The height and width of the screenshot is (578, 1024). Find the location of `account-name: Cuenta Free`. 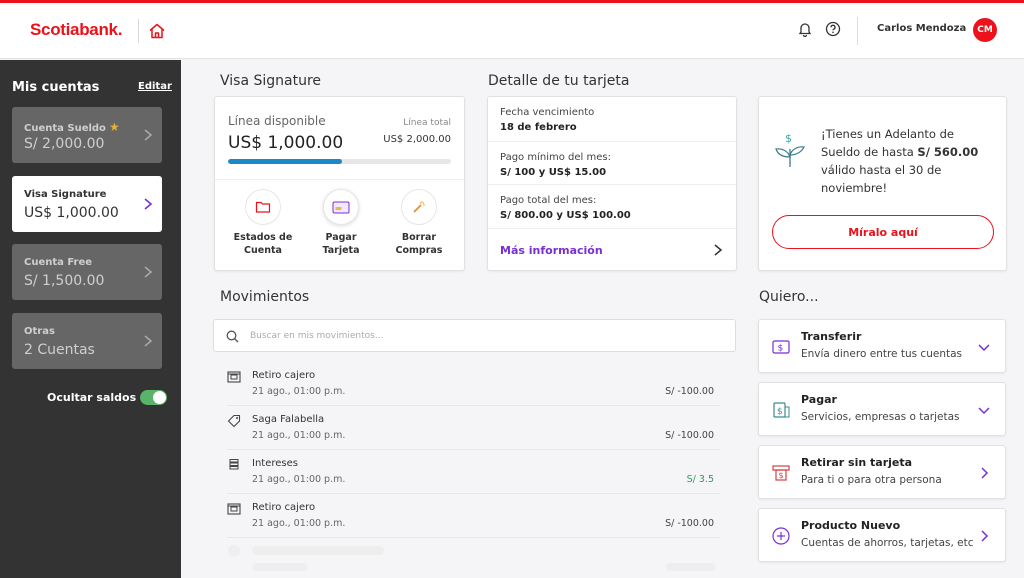

account-name: Cuenta Free is located at coordinates (58, 262).